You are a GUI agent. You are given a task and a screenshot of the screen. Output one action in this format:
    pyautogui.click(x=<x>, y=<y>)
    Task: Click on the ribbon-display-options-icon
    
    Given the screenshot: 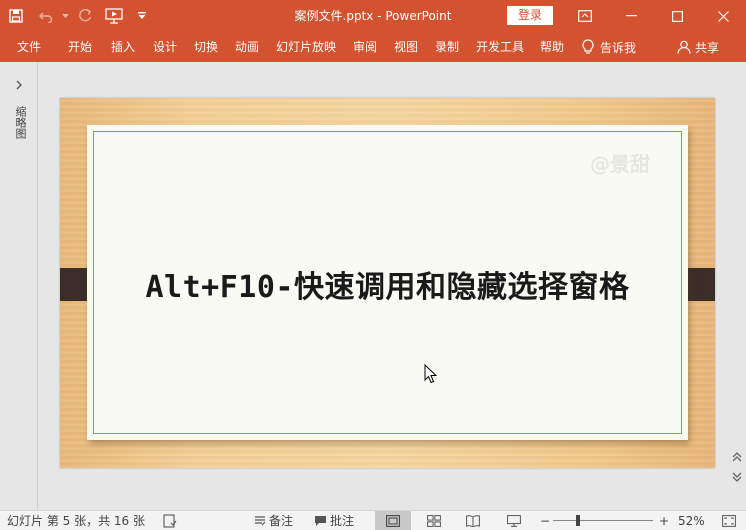 What is the action you would take?
    pyautogui.click(x=585, y=16)
    